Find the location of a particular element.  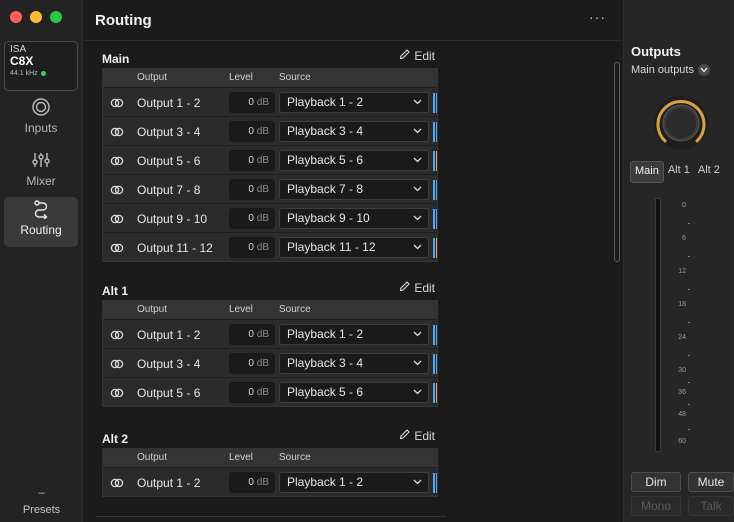

tab-main: Main is located at coordinates (647, 172).